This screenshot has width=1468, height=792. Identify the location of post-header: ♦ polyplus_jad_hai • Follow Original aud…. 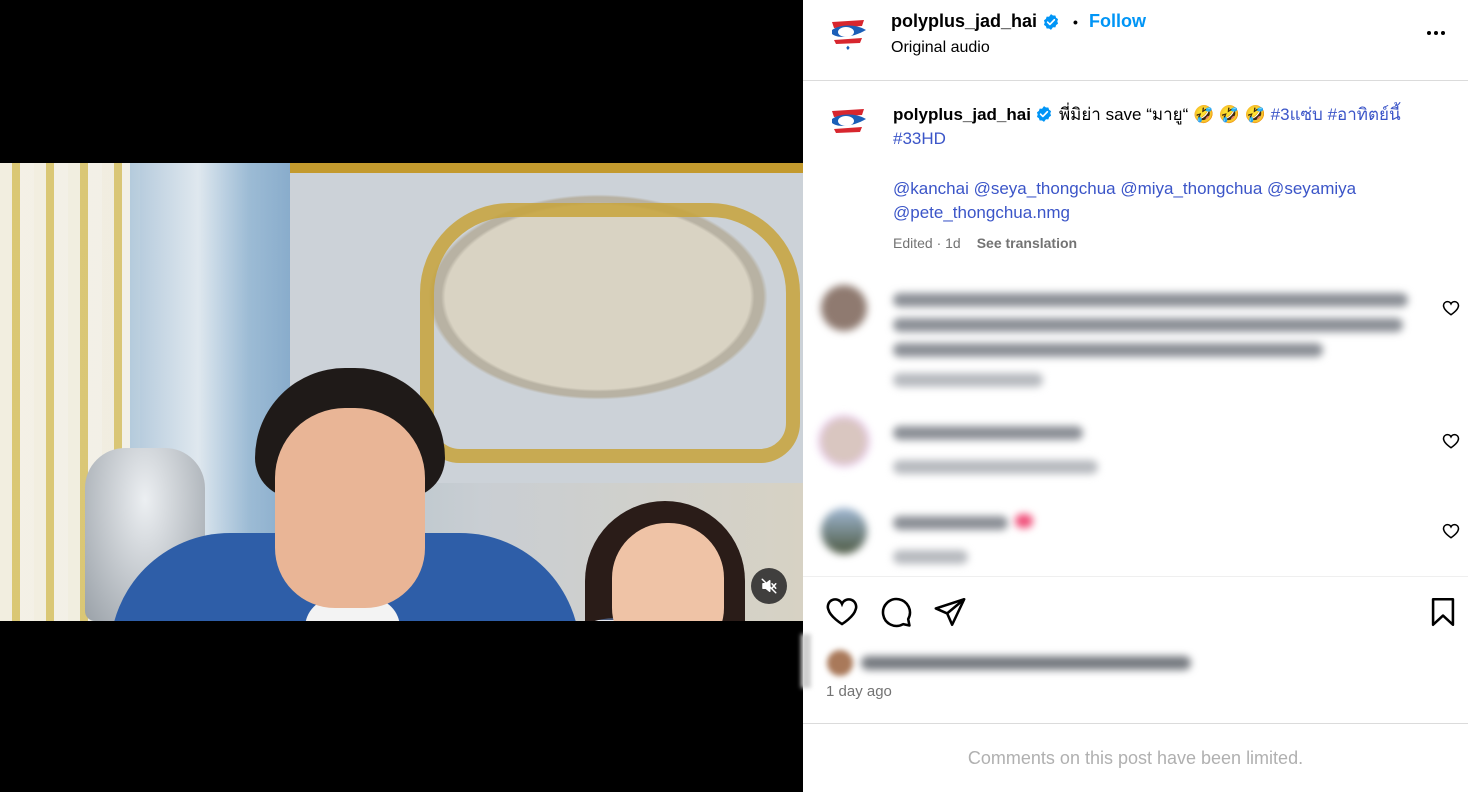
(1135, 40).